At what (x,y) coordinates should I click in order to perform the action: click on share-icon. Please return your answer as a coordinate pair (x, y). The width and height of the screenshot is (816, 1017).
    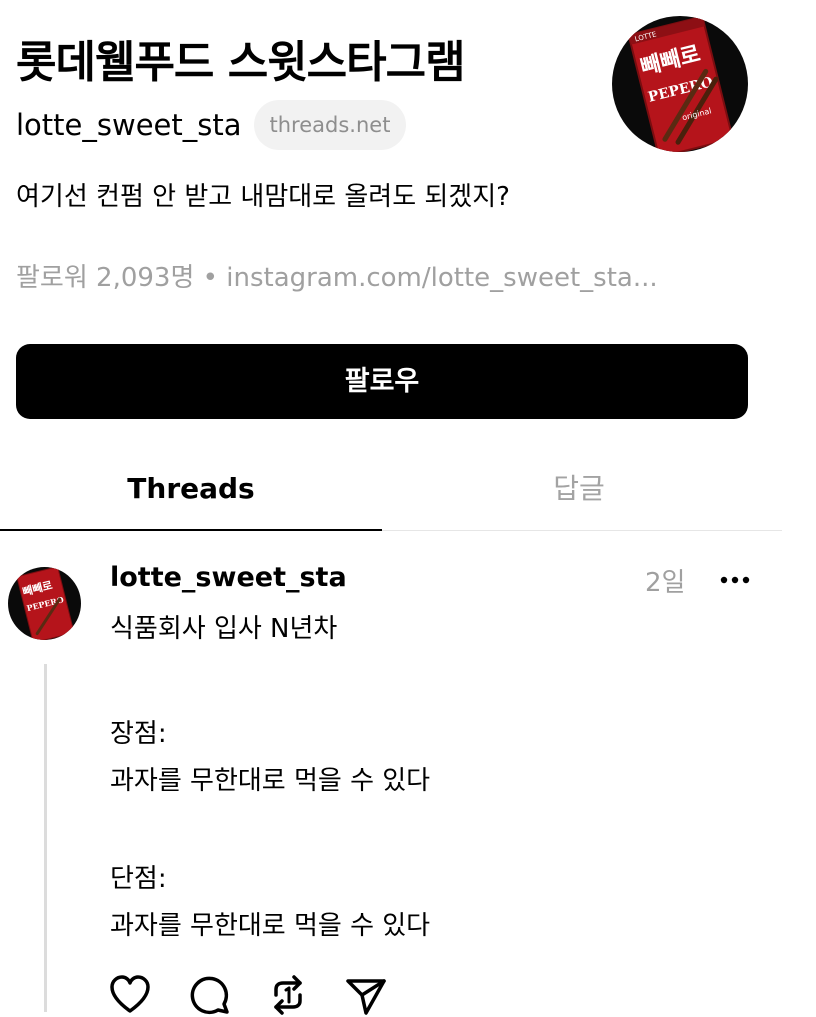
    Looking at the image, I should click on (366, 995).